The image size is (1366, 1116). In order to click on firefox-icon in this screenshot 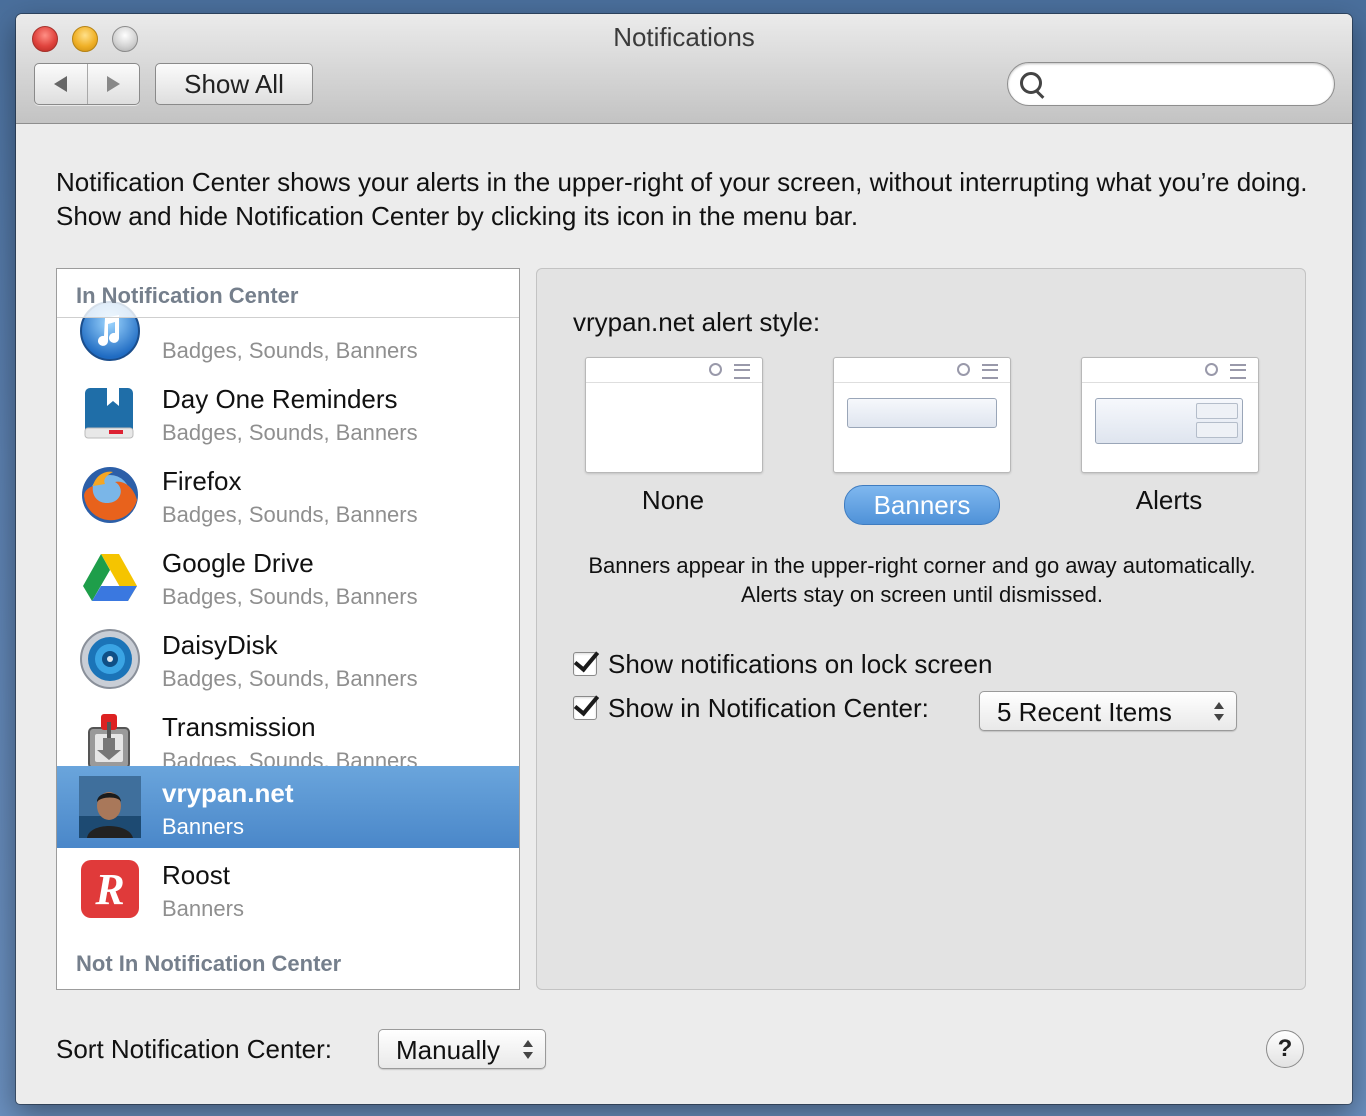, I will do `click(110, 495)`.